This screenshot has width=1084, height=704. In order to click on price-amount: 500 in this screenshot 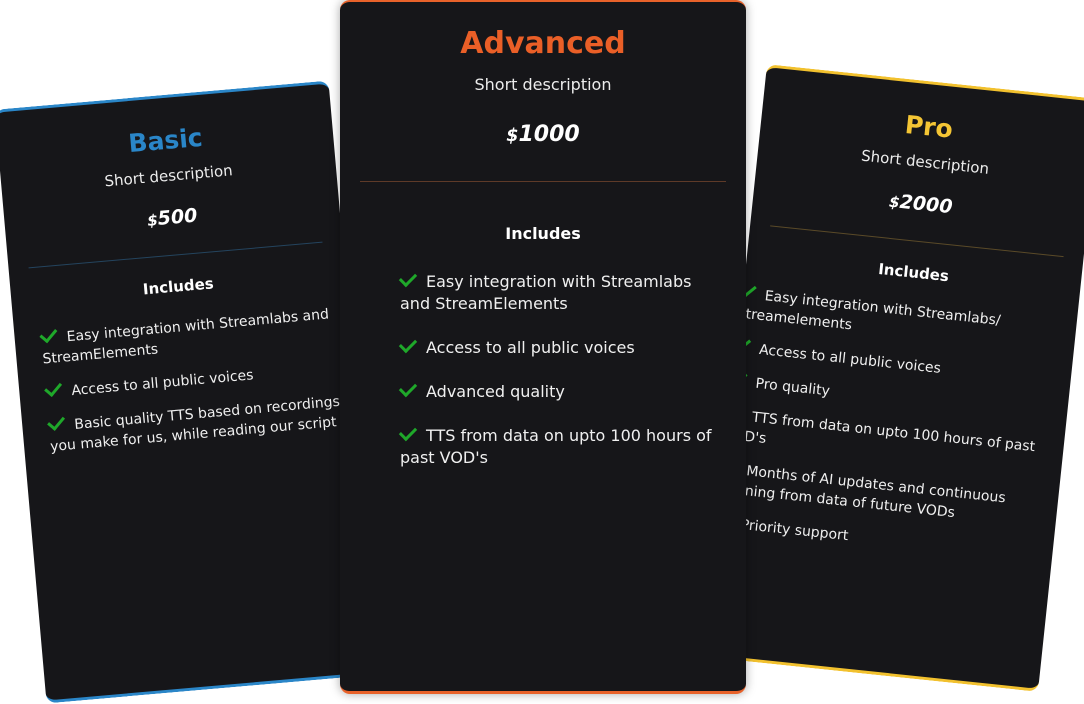, I will do `click(177, 217)`.